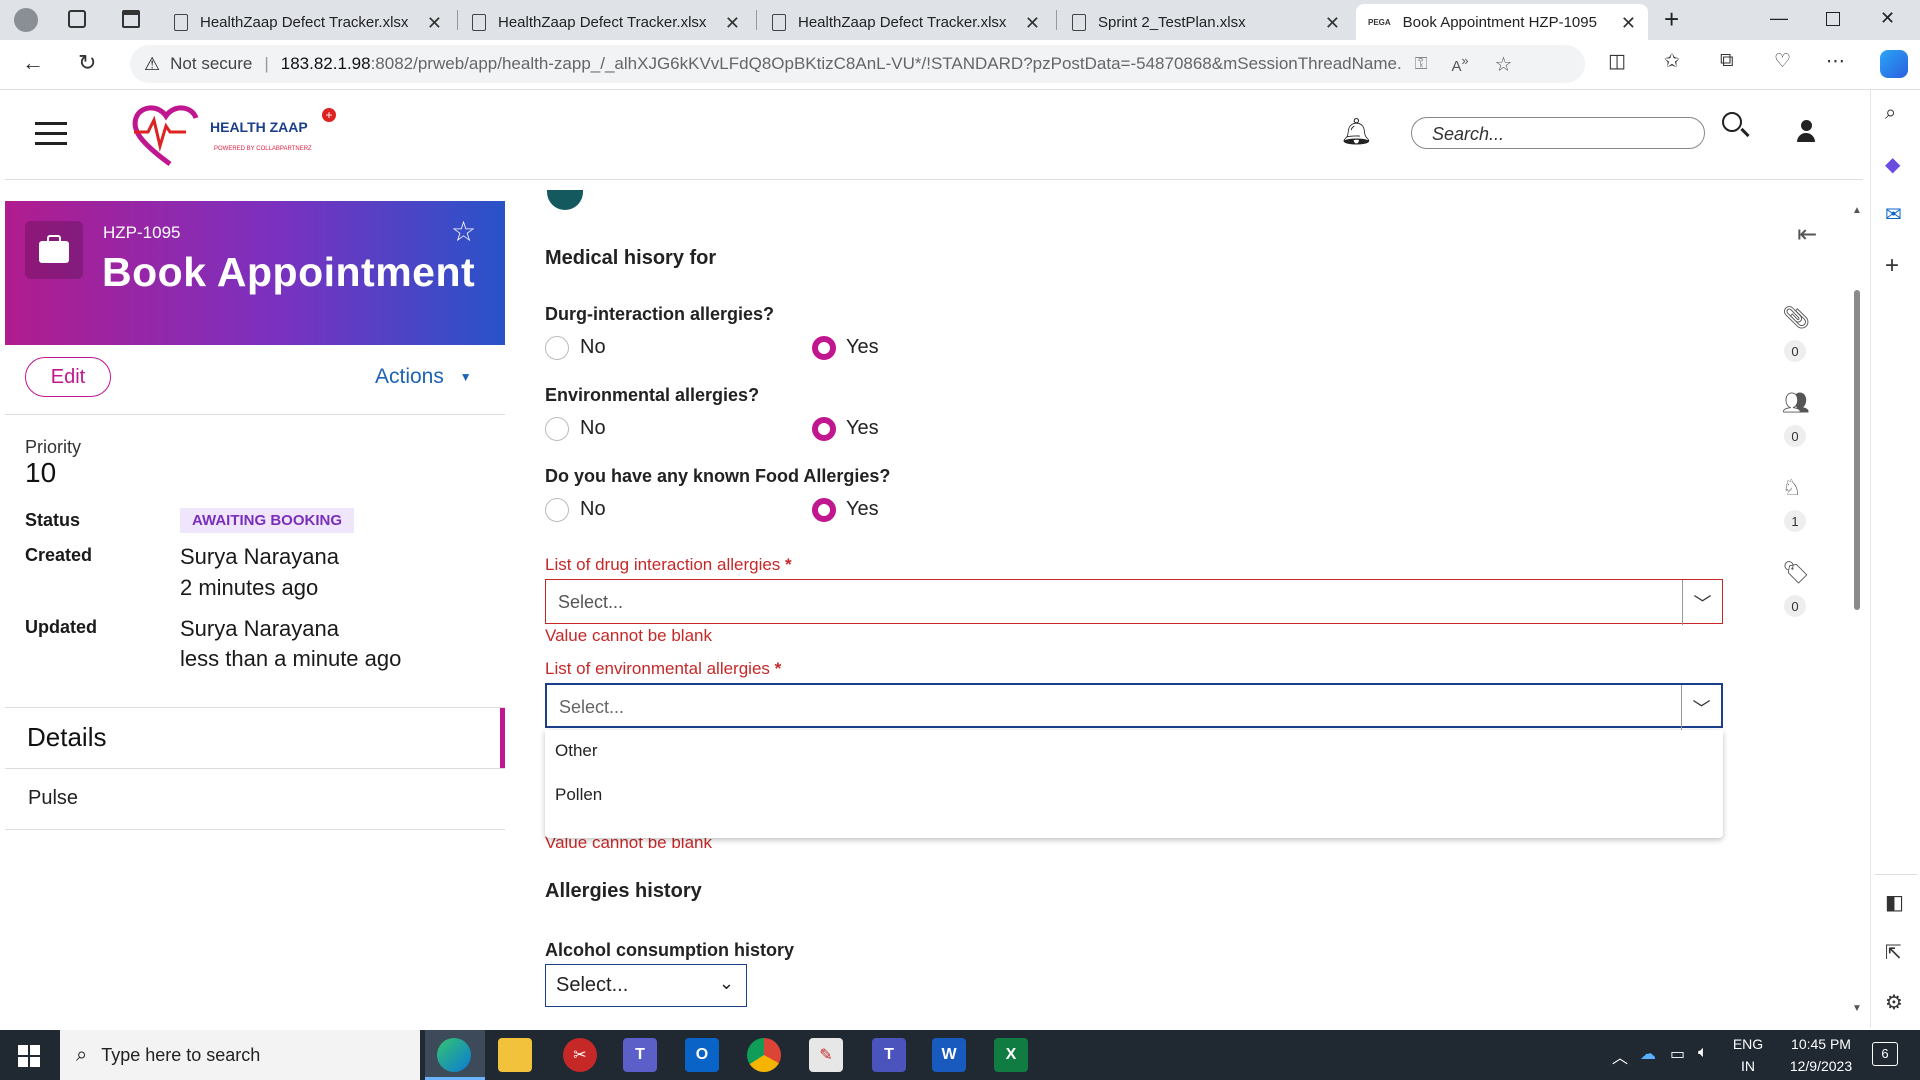 The width and height of the screenshot is (1920, 1080). Describe the element at coordinates (1796, 318) in the screenshot. I see `attachment-icon: 📎︎` at that location.